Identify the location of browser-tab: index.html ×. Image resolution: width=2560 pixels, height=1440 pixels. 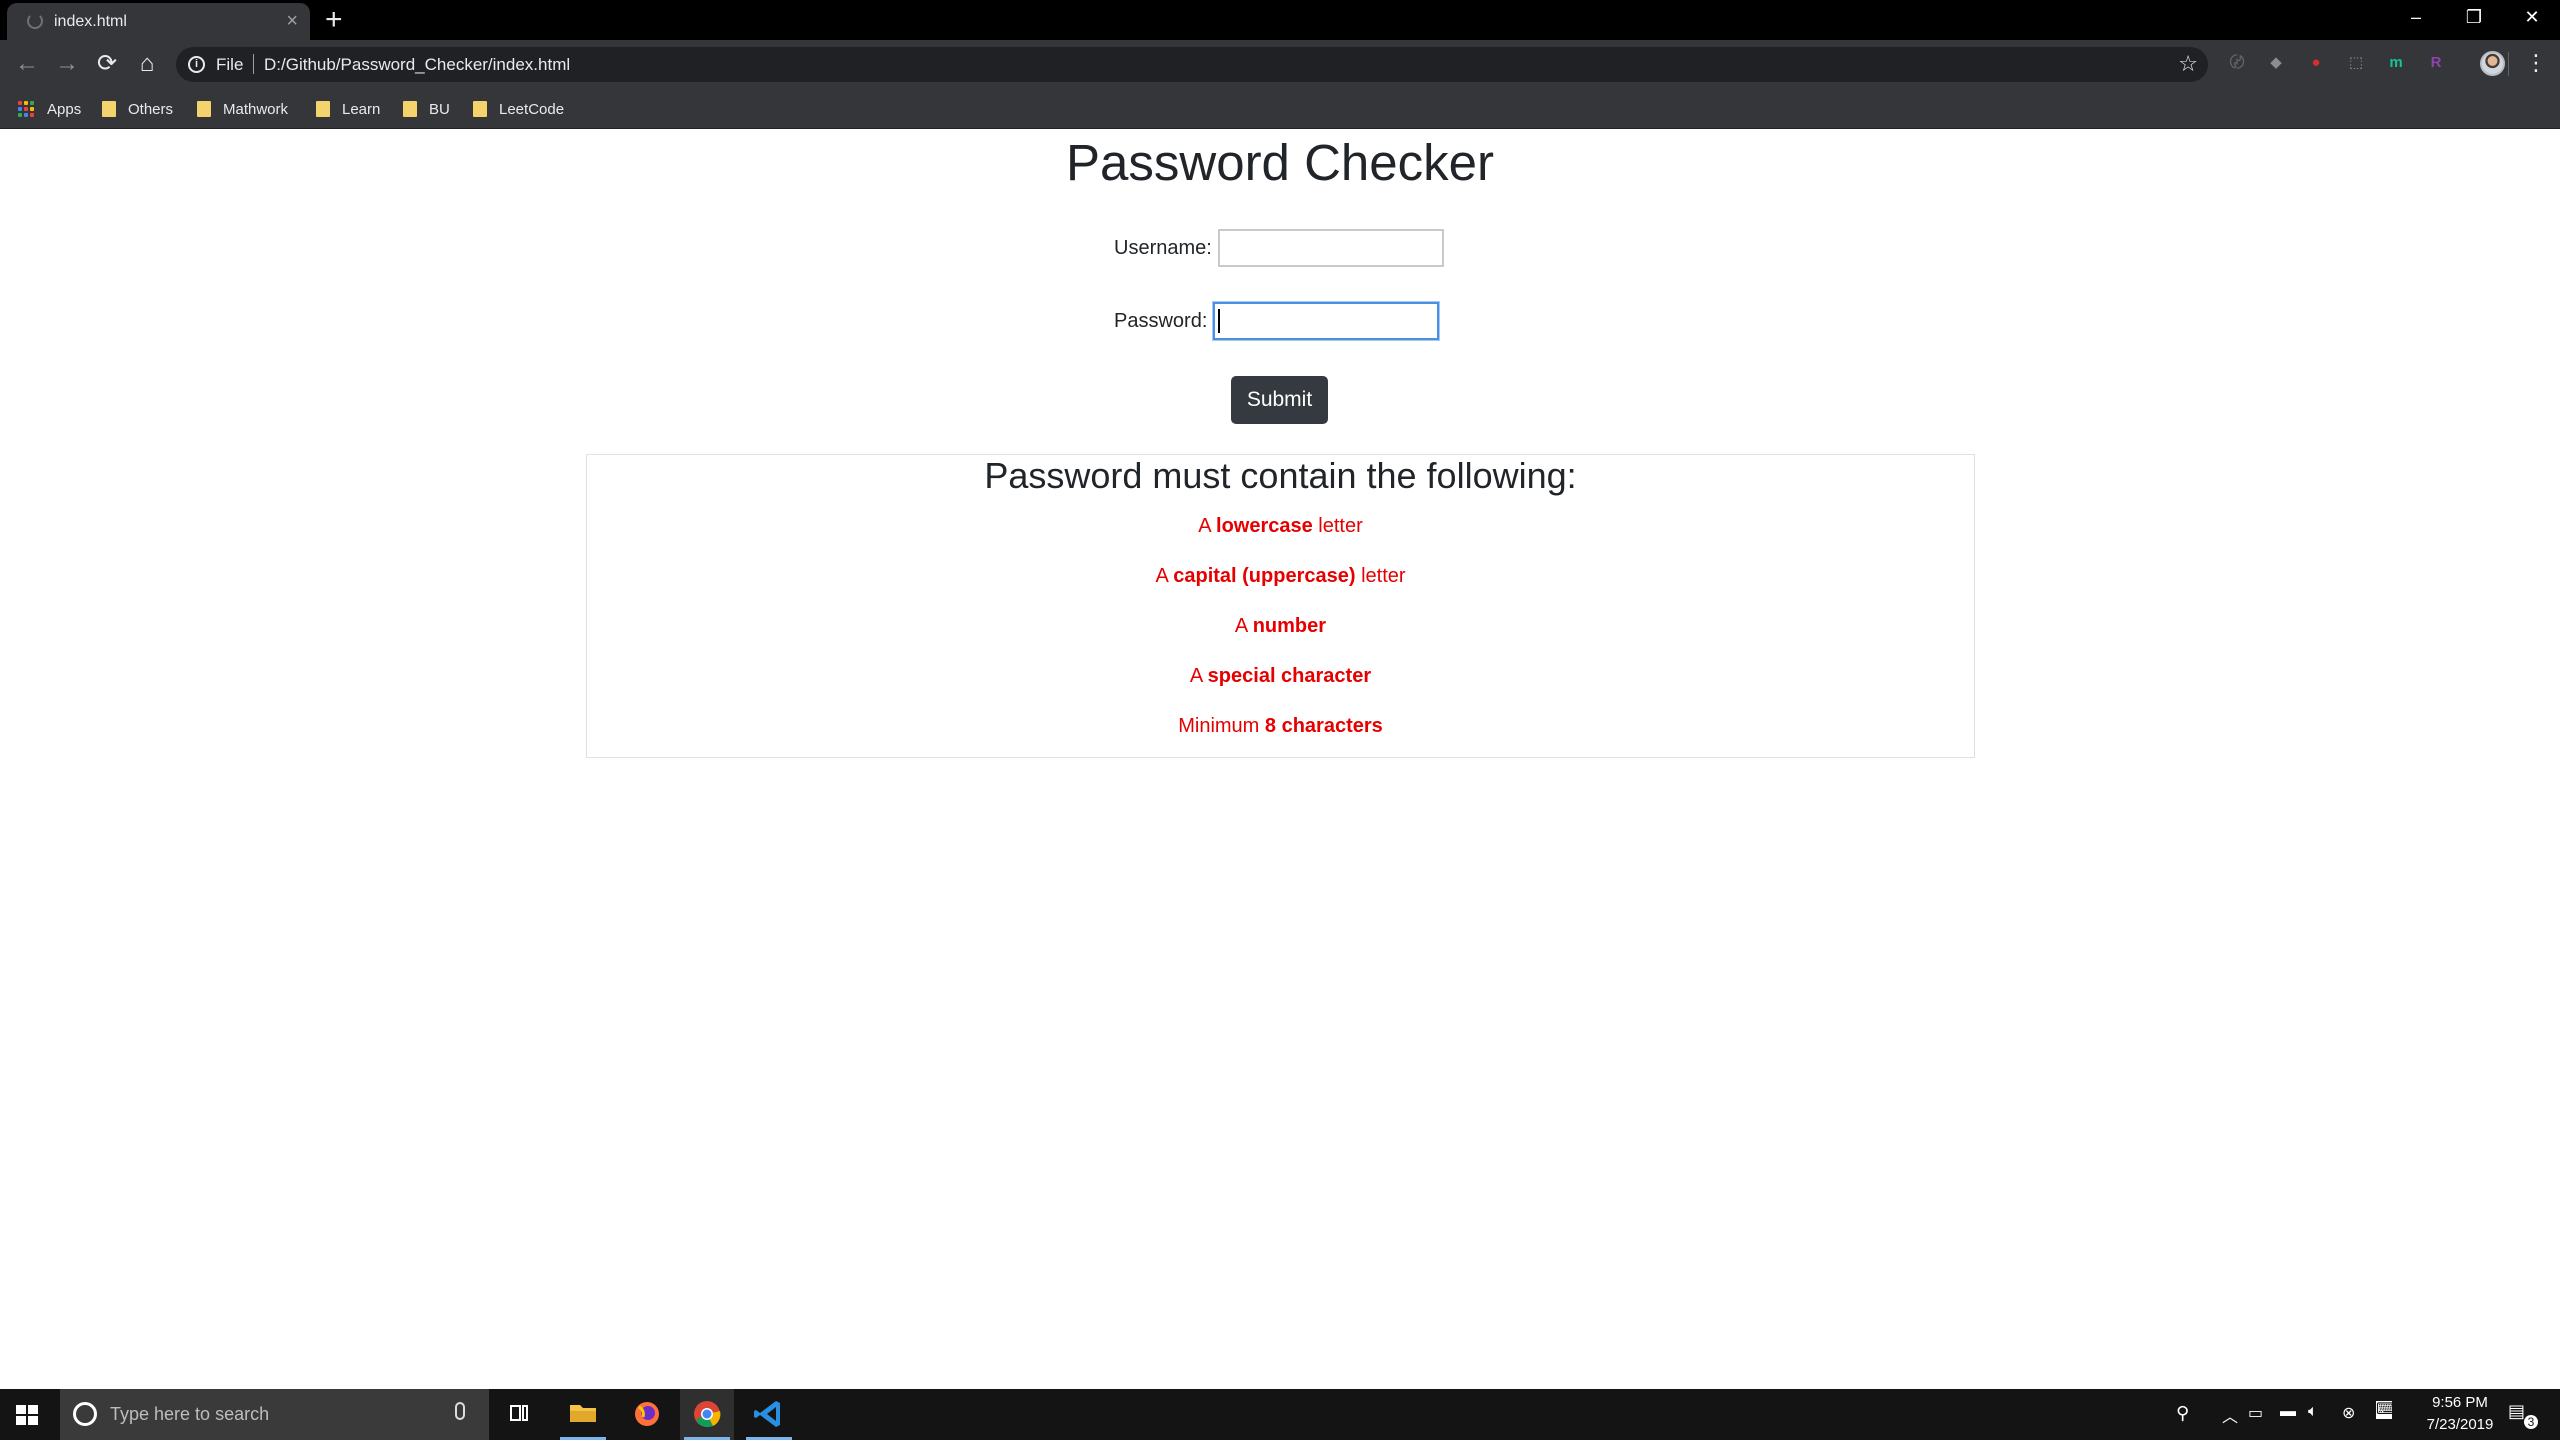
(158, 21).